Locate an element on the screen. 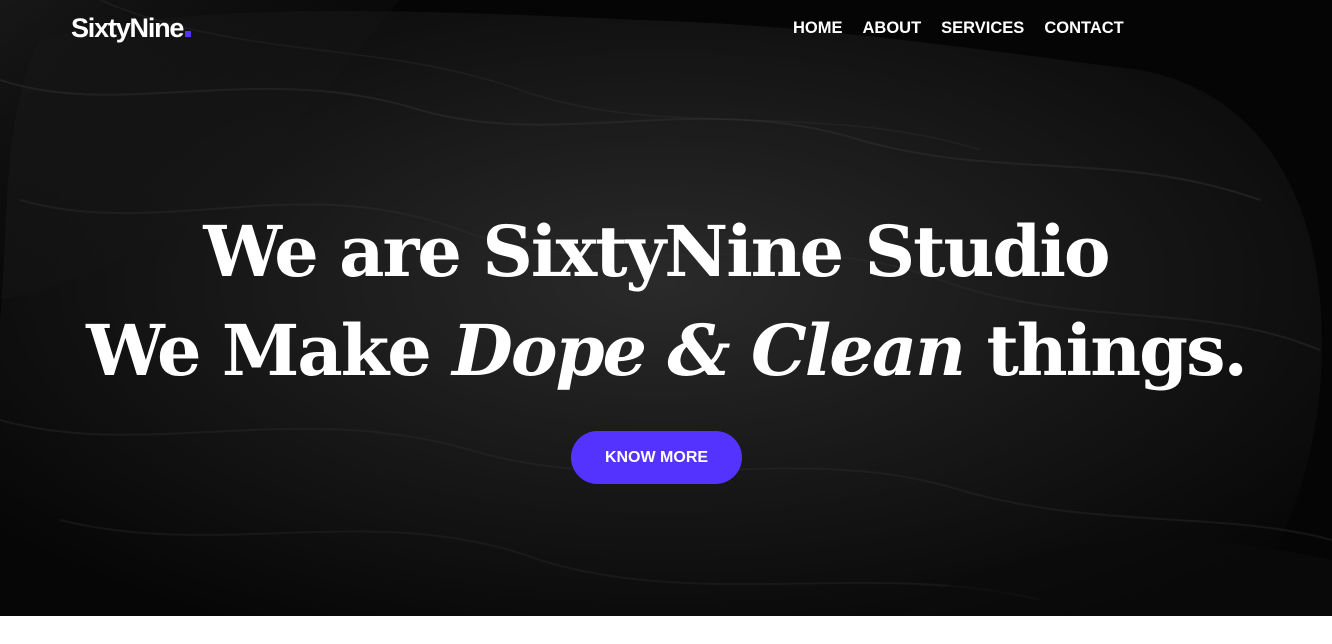 The width and height of the screenshot is (1332, 644). hero-headline-line2: We Make Dope & Clean things. is located at coordinates (666, 351).